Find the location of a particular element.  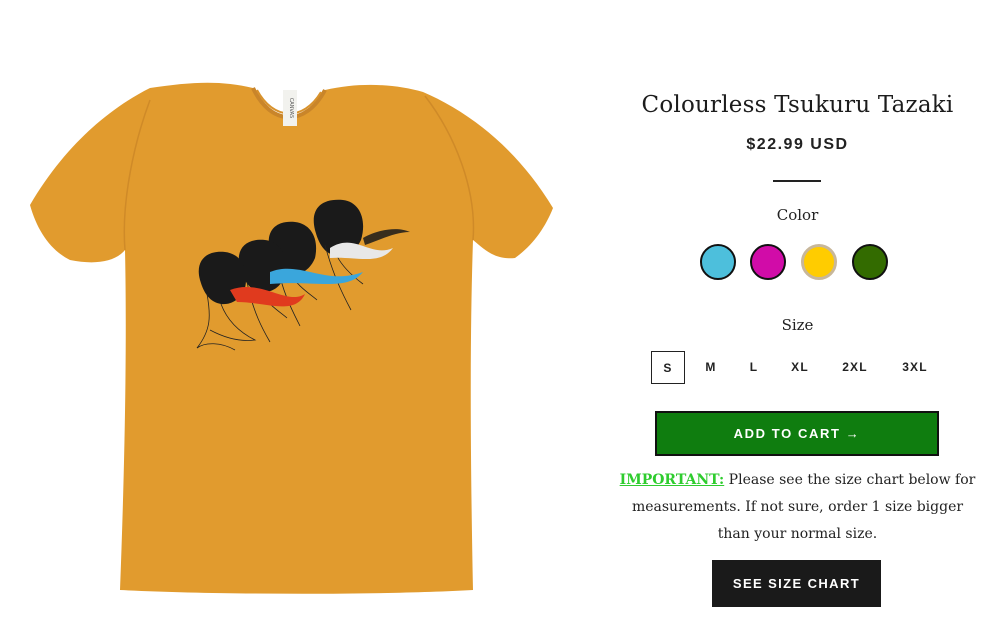

add-to-cart-button: ADD TO CART → is located at coordinates (797, 433).